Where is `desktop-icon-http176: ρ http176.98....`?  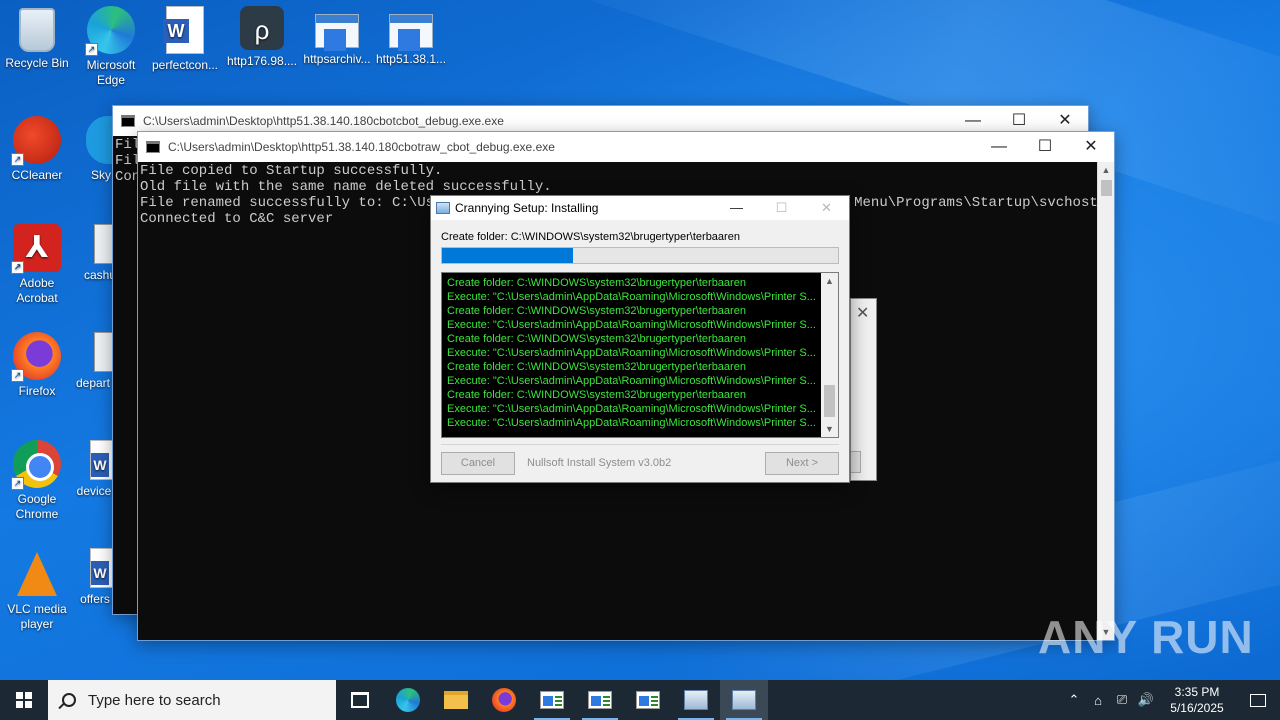 desktop-icon-http176: ρ http176.98.... is located at coordinates (262, 37).